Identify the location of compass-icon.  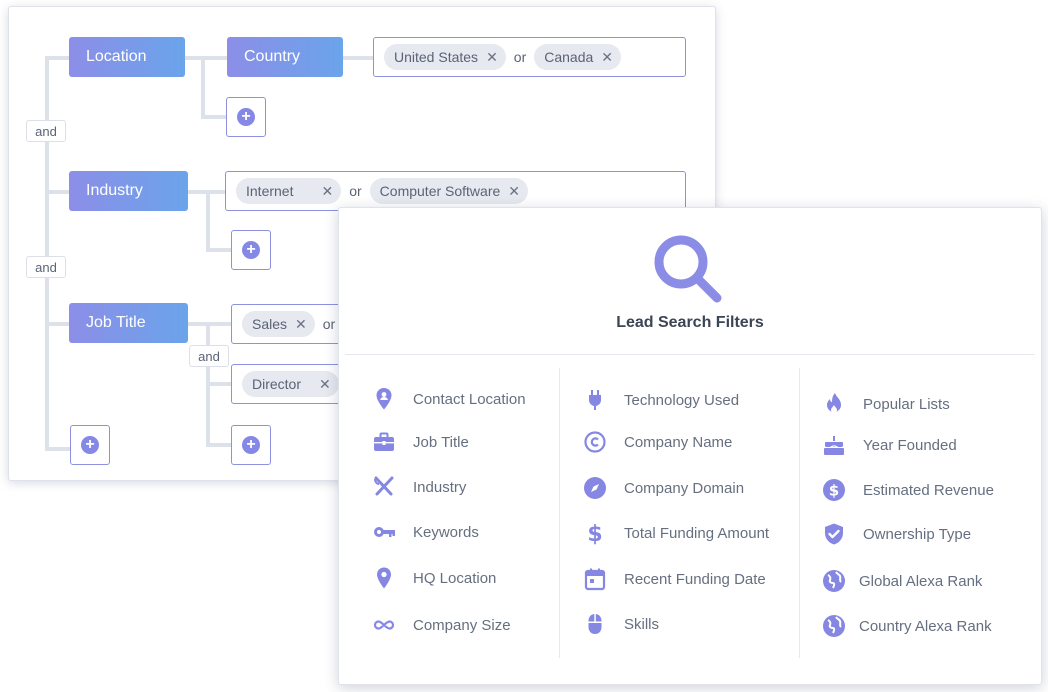
(595, 488).